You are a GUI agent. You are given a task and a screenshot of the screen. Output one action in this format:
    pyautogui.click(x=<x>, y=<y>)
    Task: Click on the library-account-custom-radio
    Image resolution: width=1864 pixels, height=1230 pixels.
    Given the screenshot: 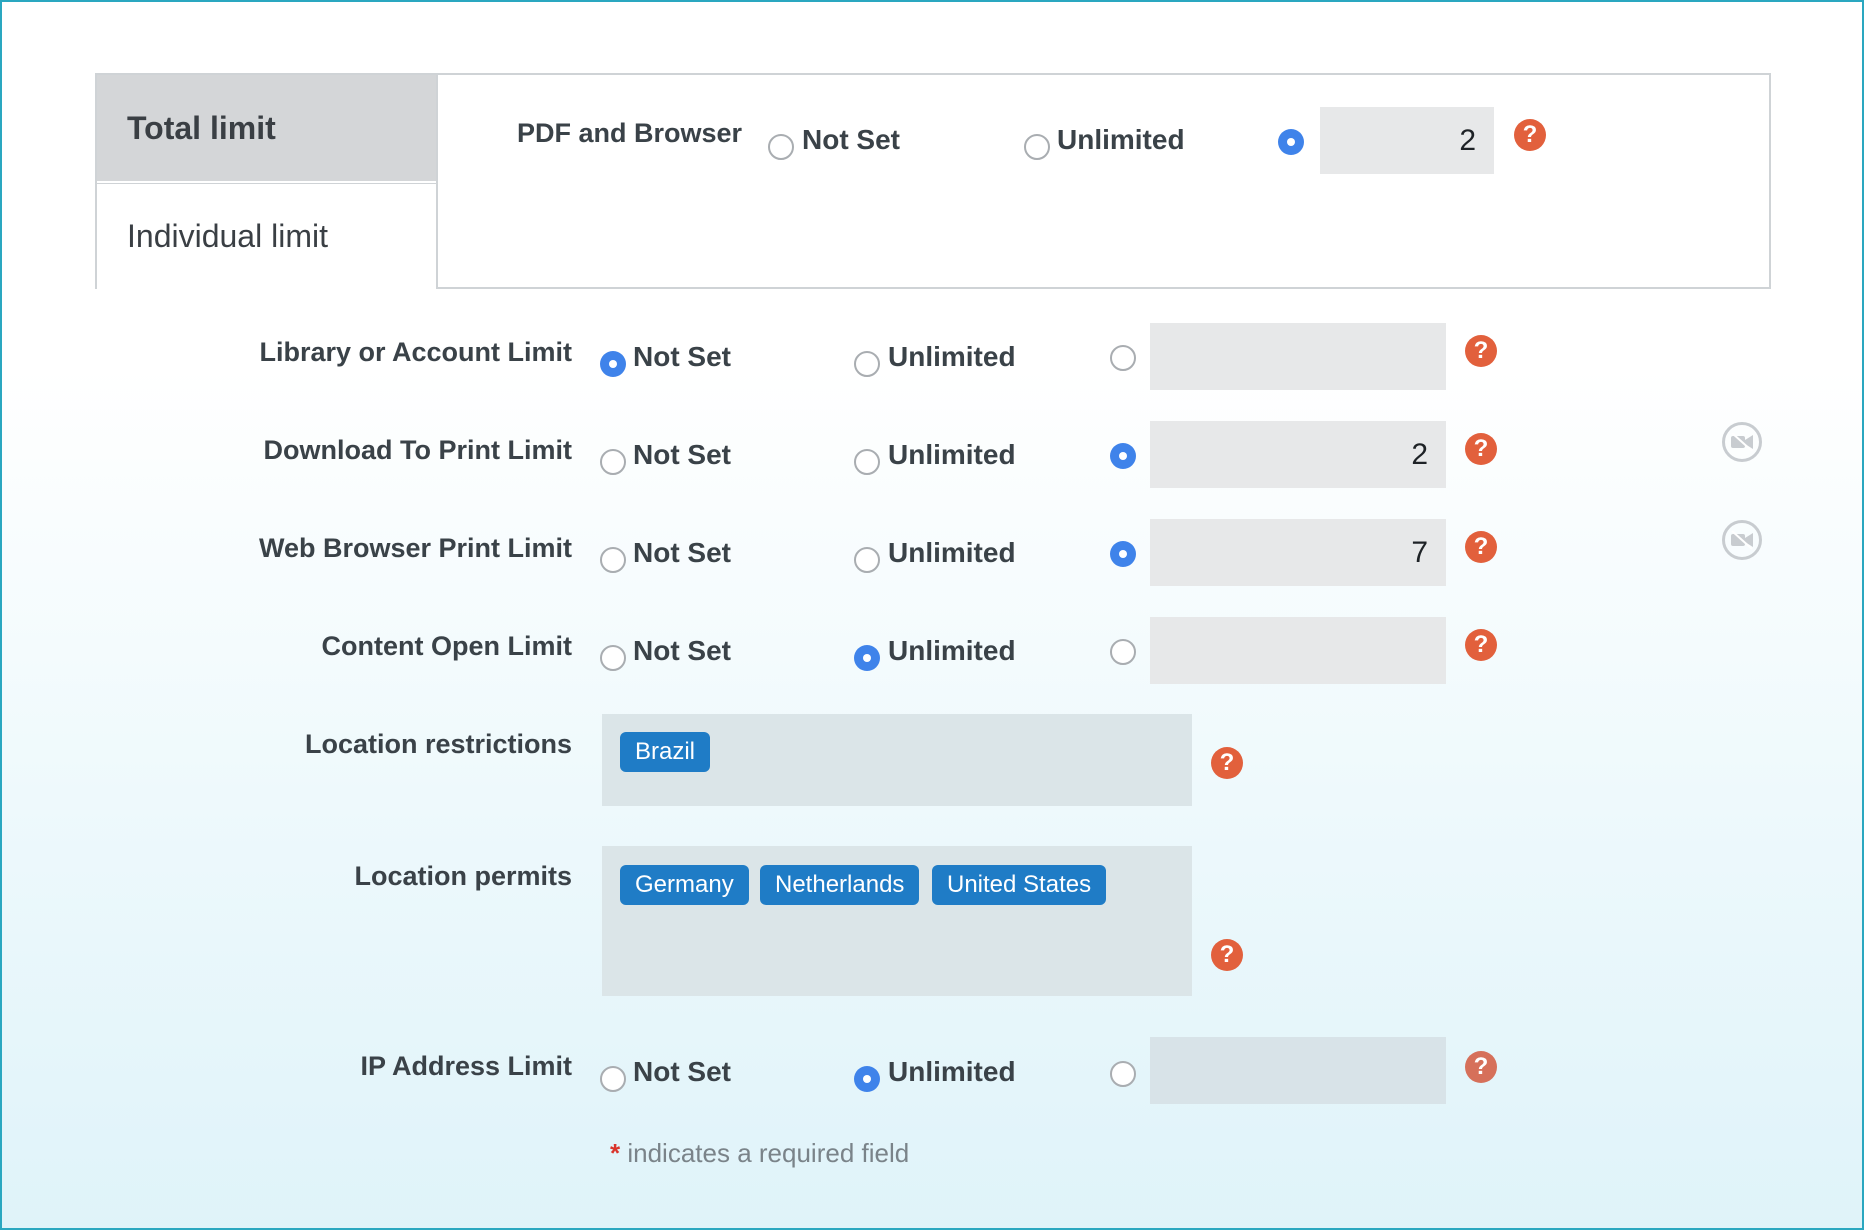 What is the action you would take?
    pyautogui.click(x=1123, y=358)
    